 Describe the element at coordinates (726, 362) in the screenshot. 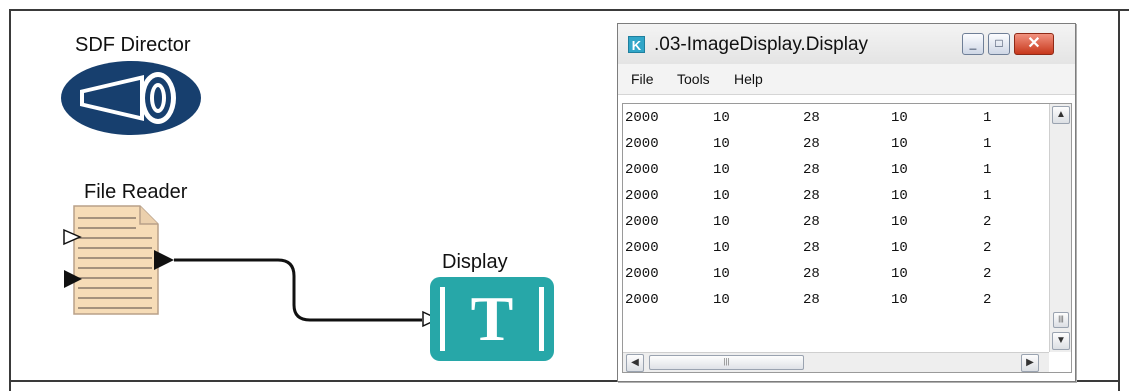

I see `horizontal-scroll-thumb: |||` at that location.